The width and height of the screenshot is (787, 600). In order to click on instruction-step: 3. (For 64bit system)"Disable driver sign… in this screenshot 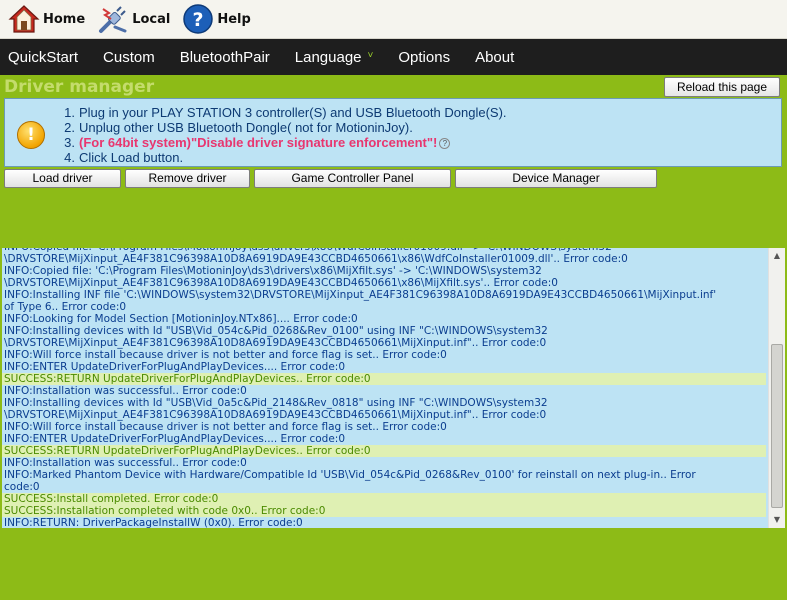, I will do `click(280, 142)`.